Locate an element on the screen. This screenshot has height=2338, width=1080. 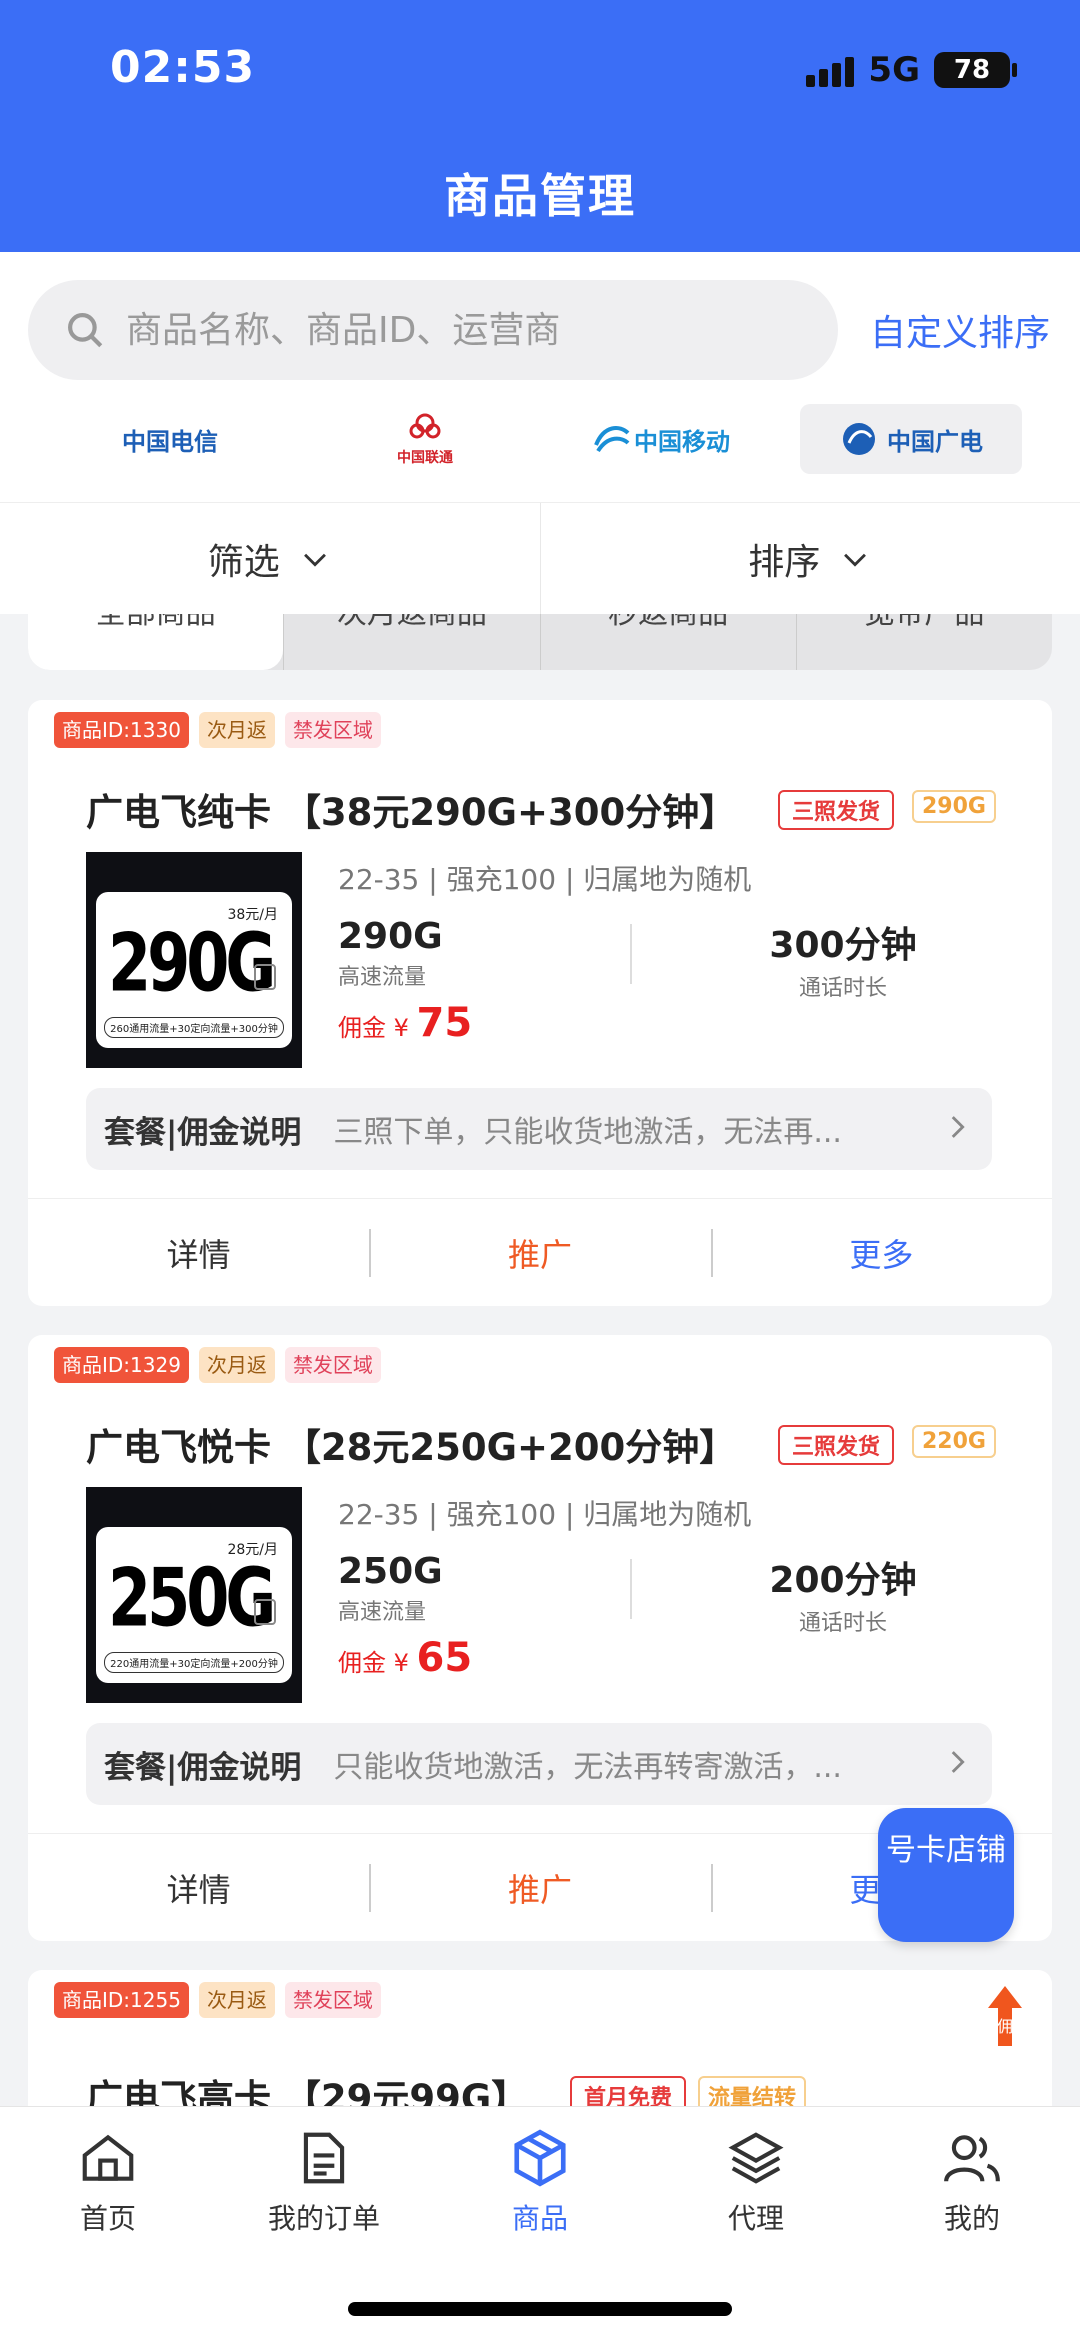
more-button: 更多 is located at coordinates (881, 1252).